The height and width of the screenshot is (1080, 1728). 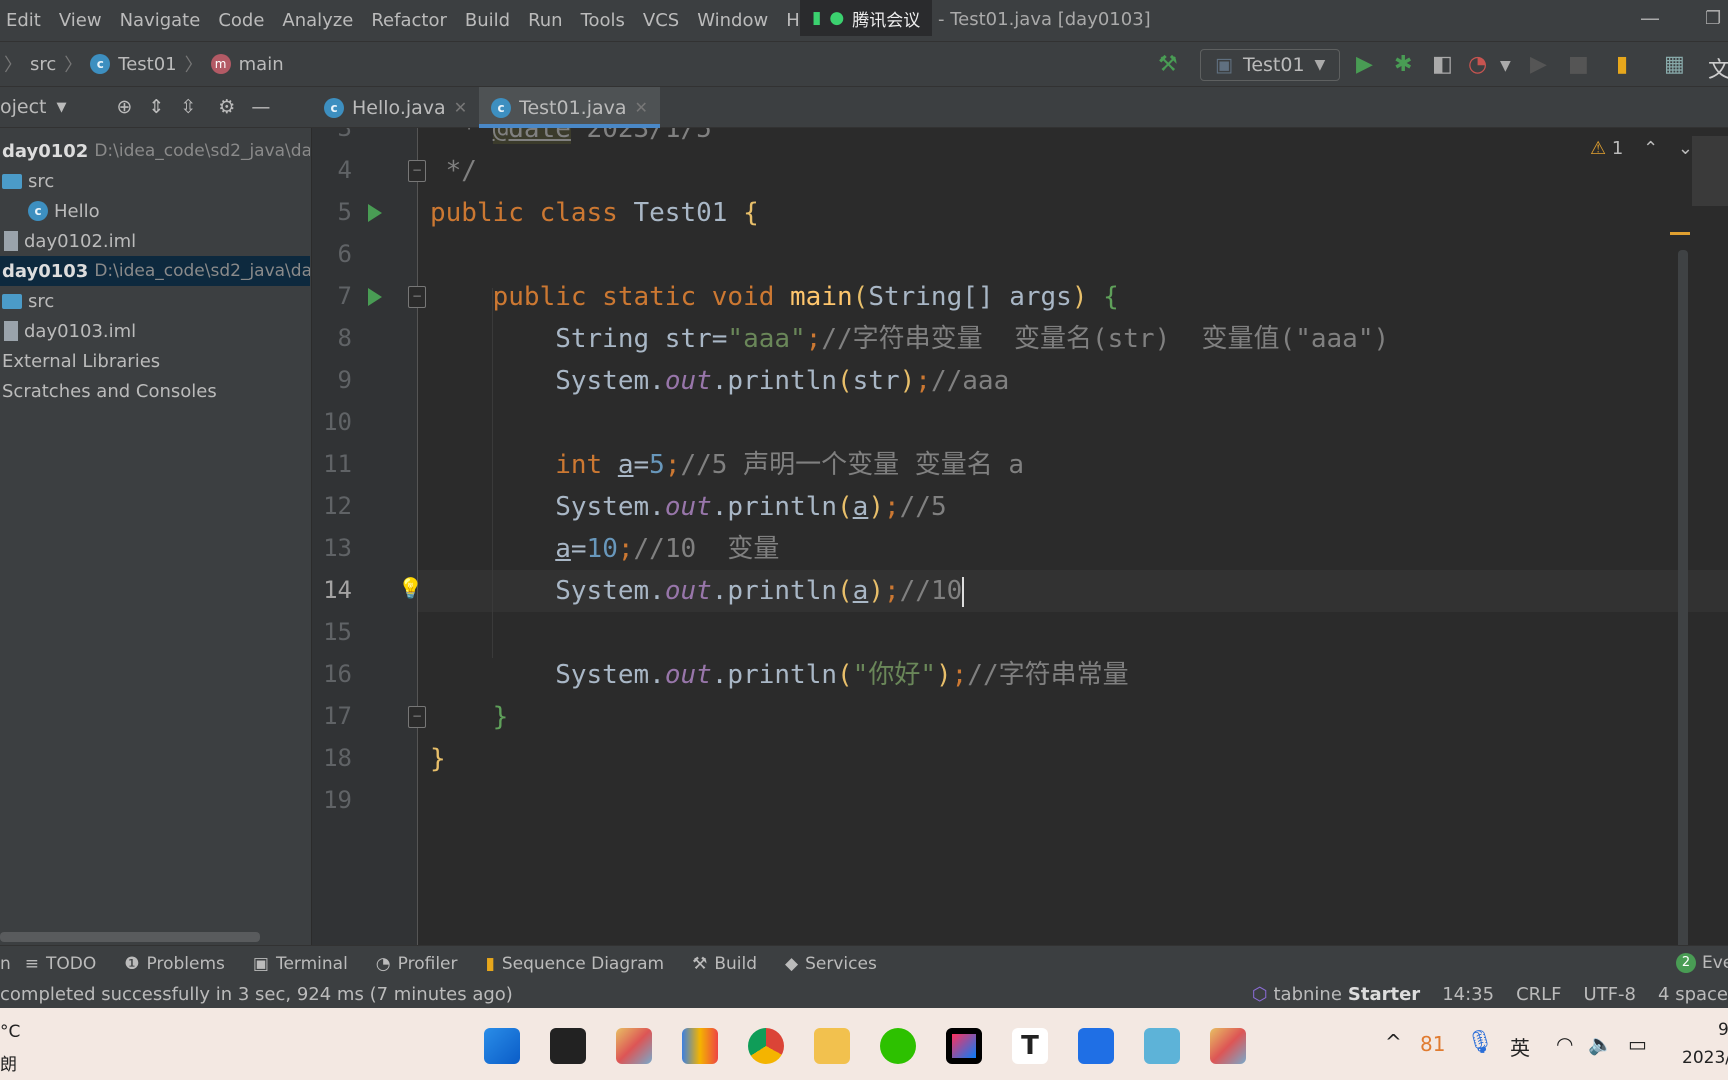 I want to click on vertical-scrollbar, so click(x=1683, y=597).